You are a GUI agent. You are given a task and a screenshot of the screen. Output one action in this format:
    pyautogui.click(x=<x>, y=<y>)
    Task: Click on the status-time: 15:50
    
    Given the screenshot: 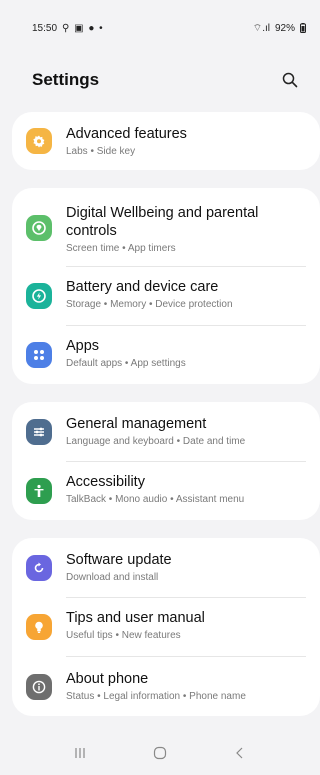 What is the action you would take?
    pyautogui.click(x=45, y=28)
    